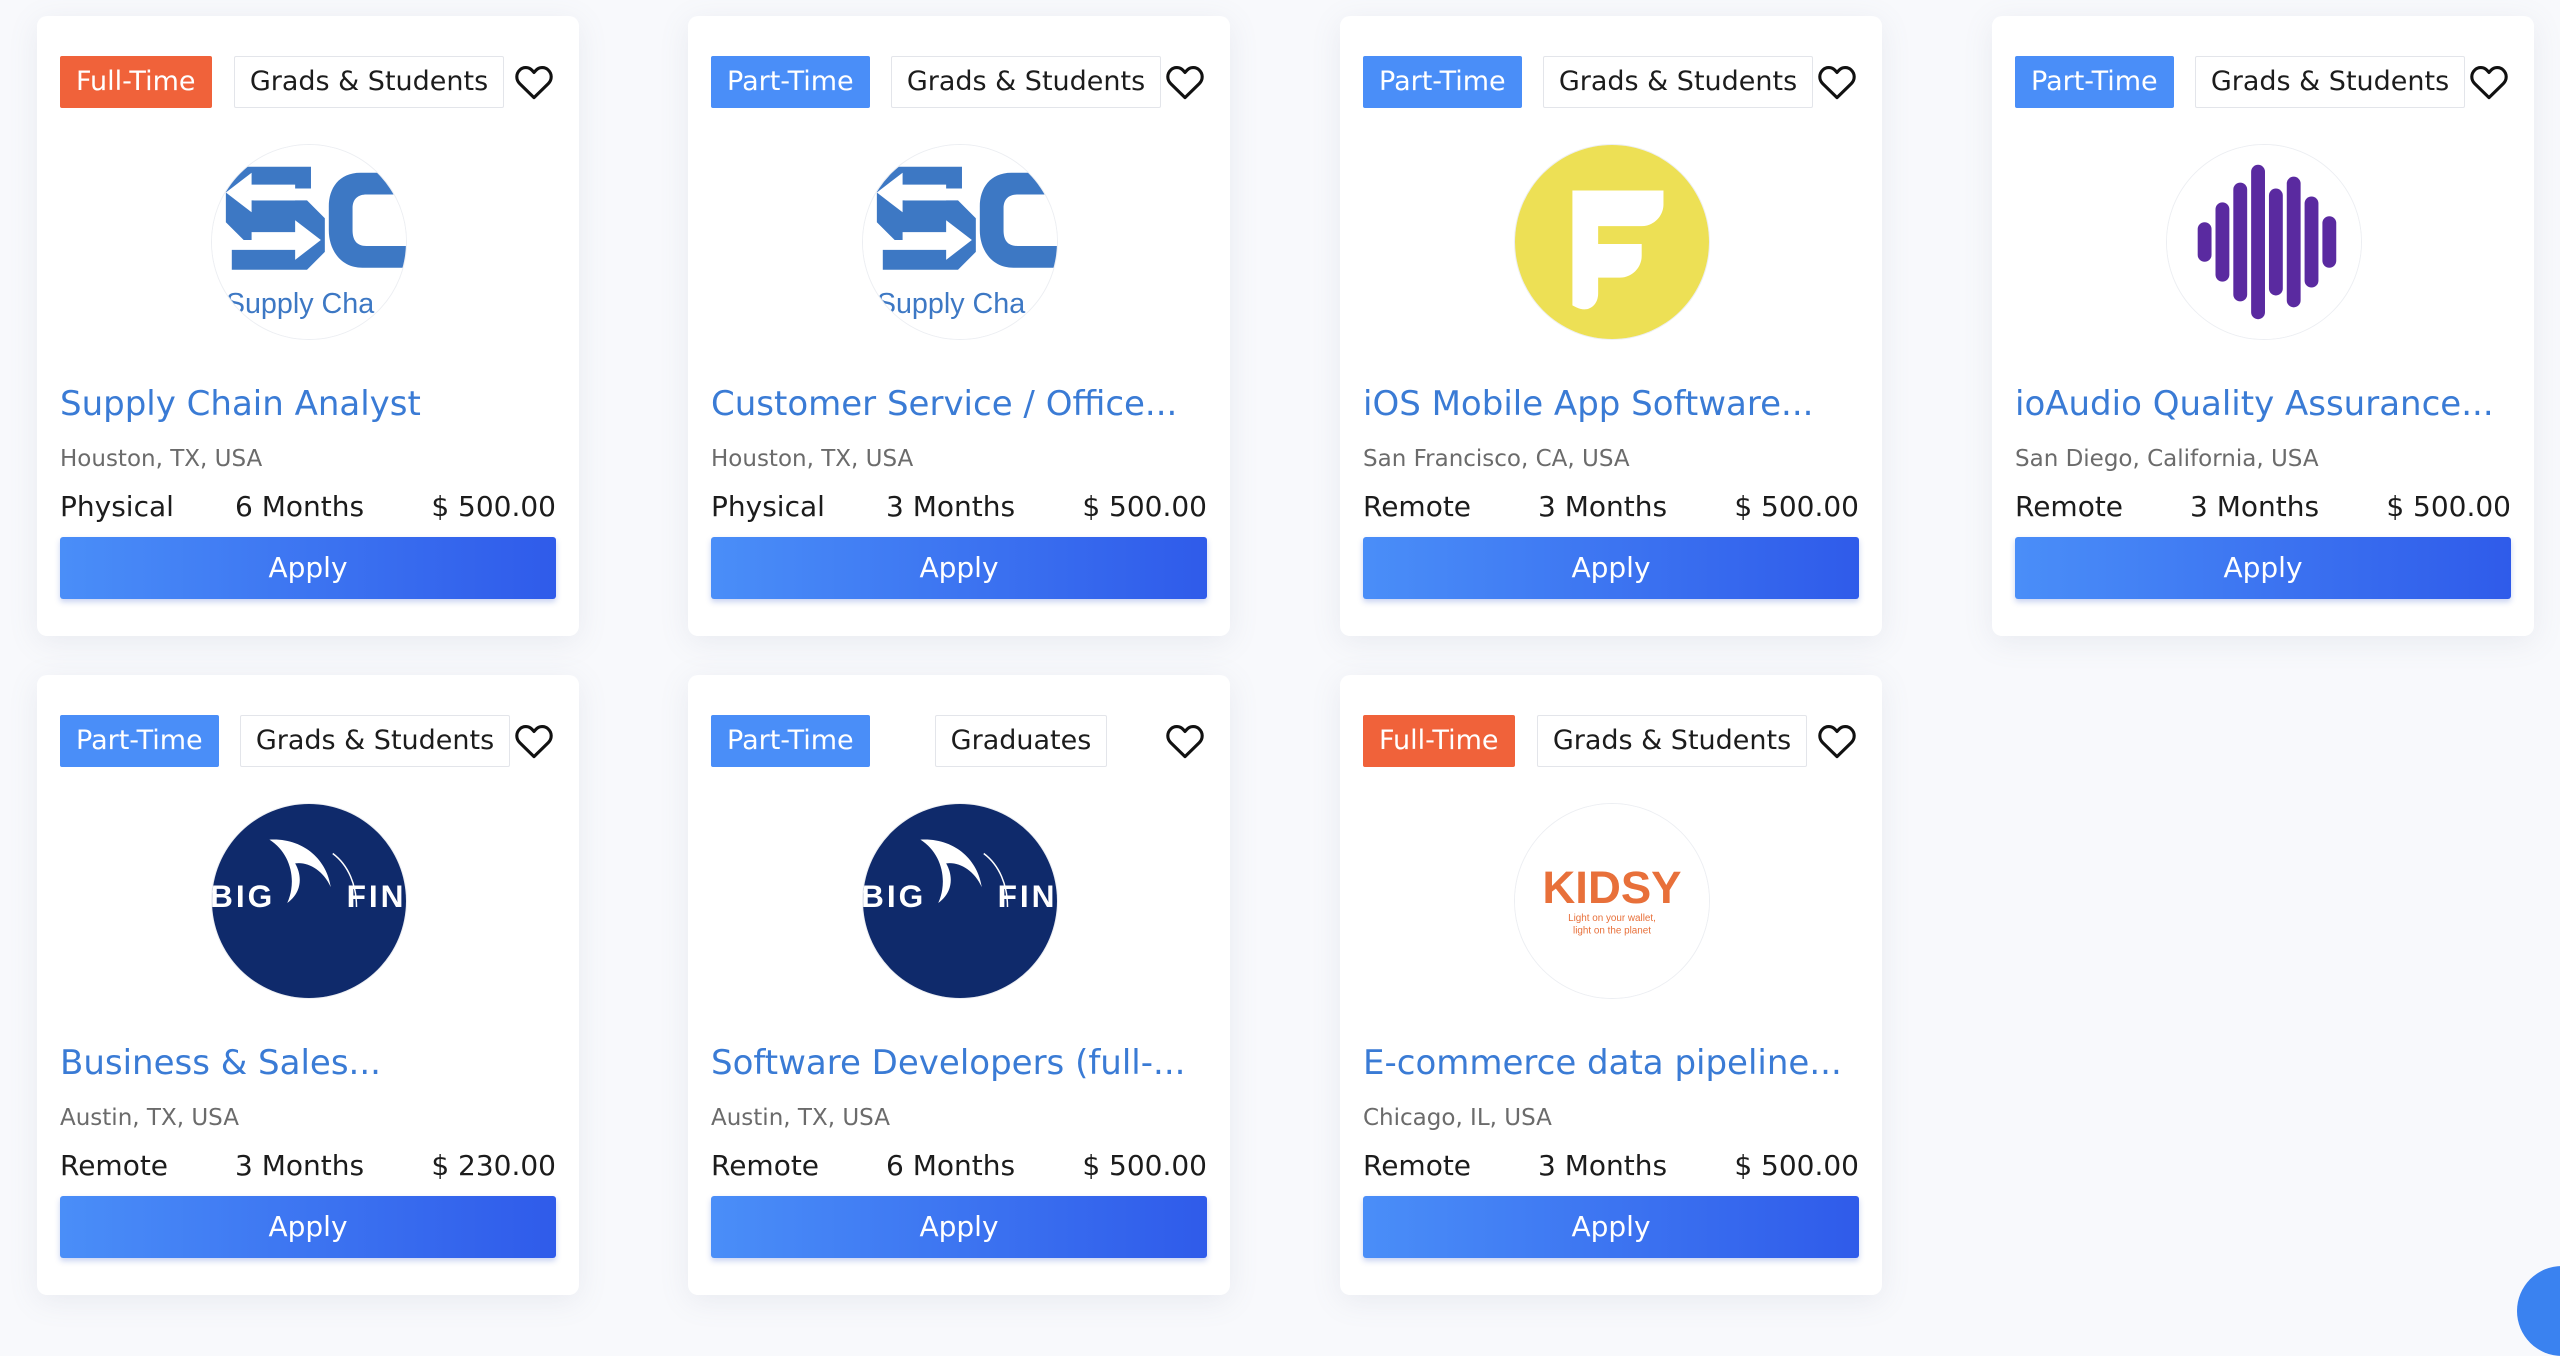 This screenshot has width=2560, height=1356. What do you see at coordinates (1457, 1118) in the screenshot?
I see `job-location: Chicago, IL, USA` at bounding box center [1457, 1118].